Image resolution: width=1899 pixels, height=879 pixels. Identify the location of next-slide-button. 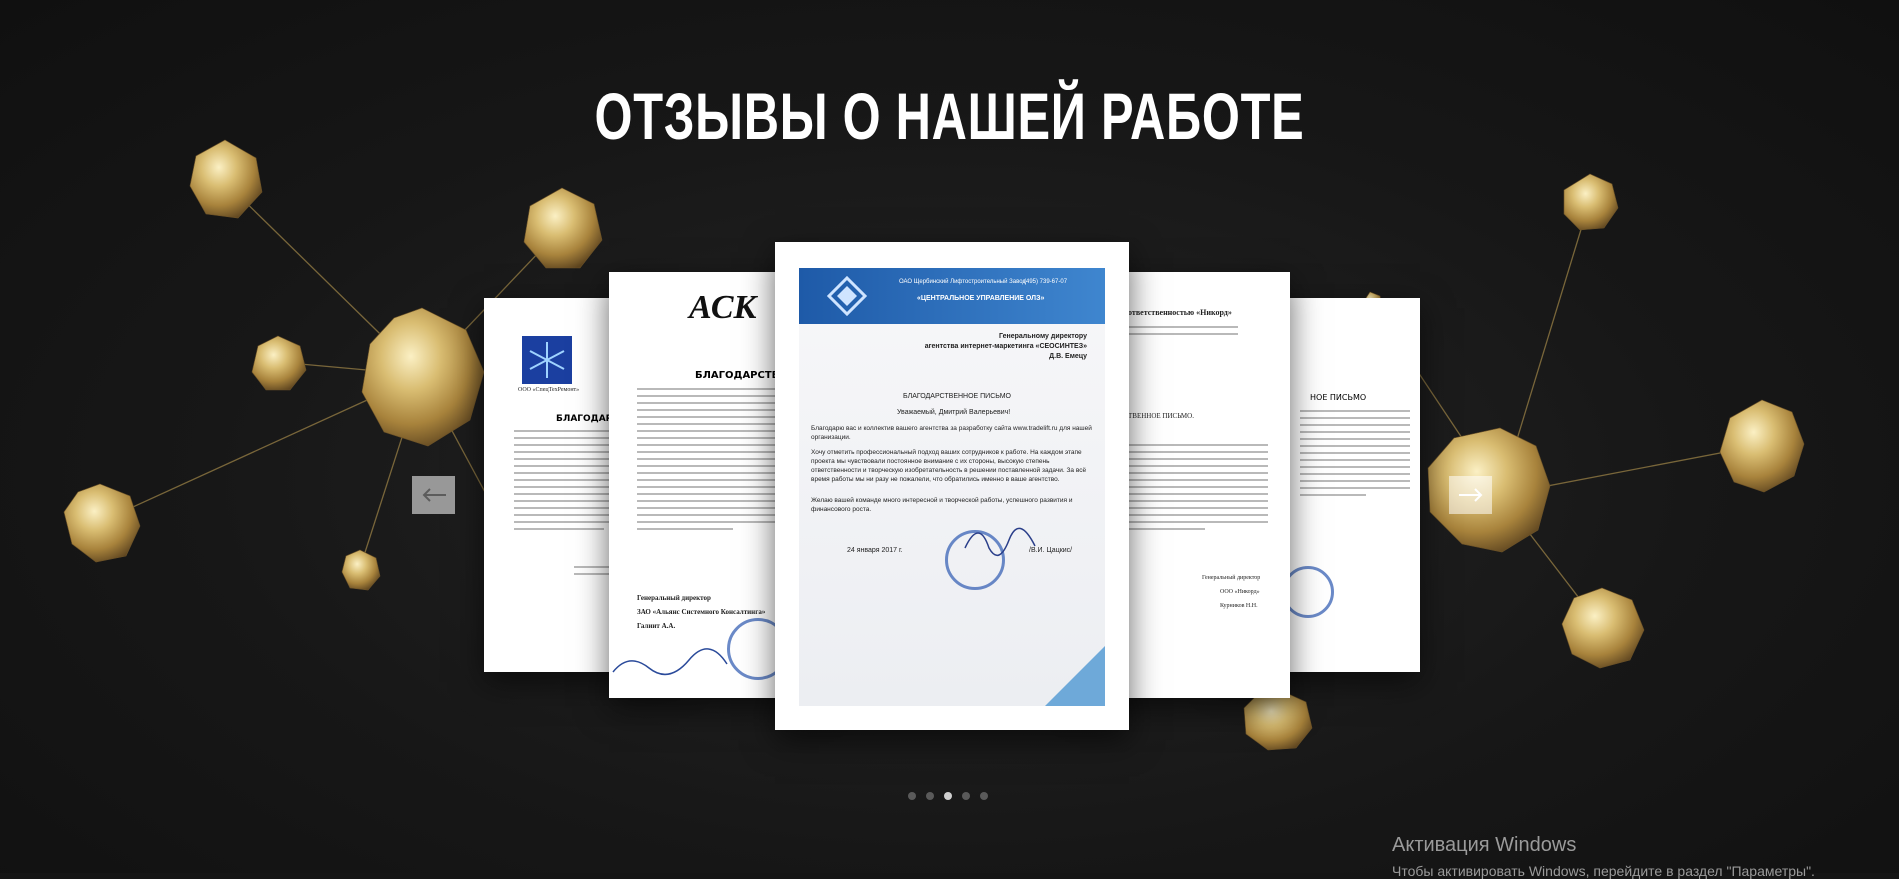
(1470, 495).